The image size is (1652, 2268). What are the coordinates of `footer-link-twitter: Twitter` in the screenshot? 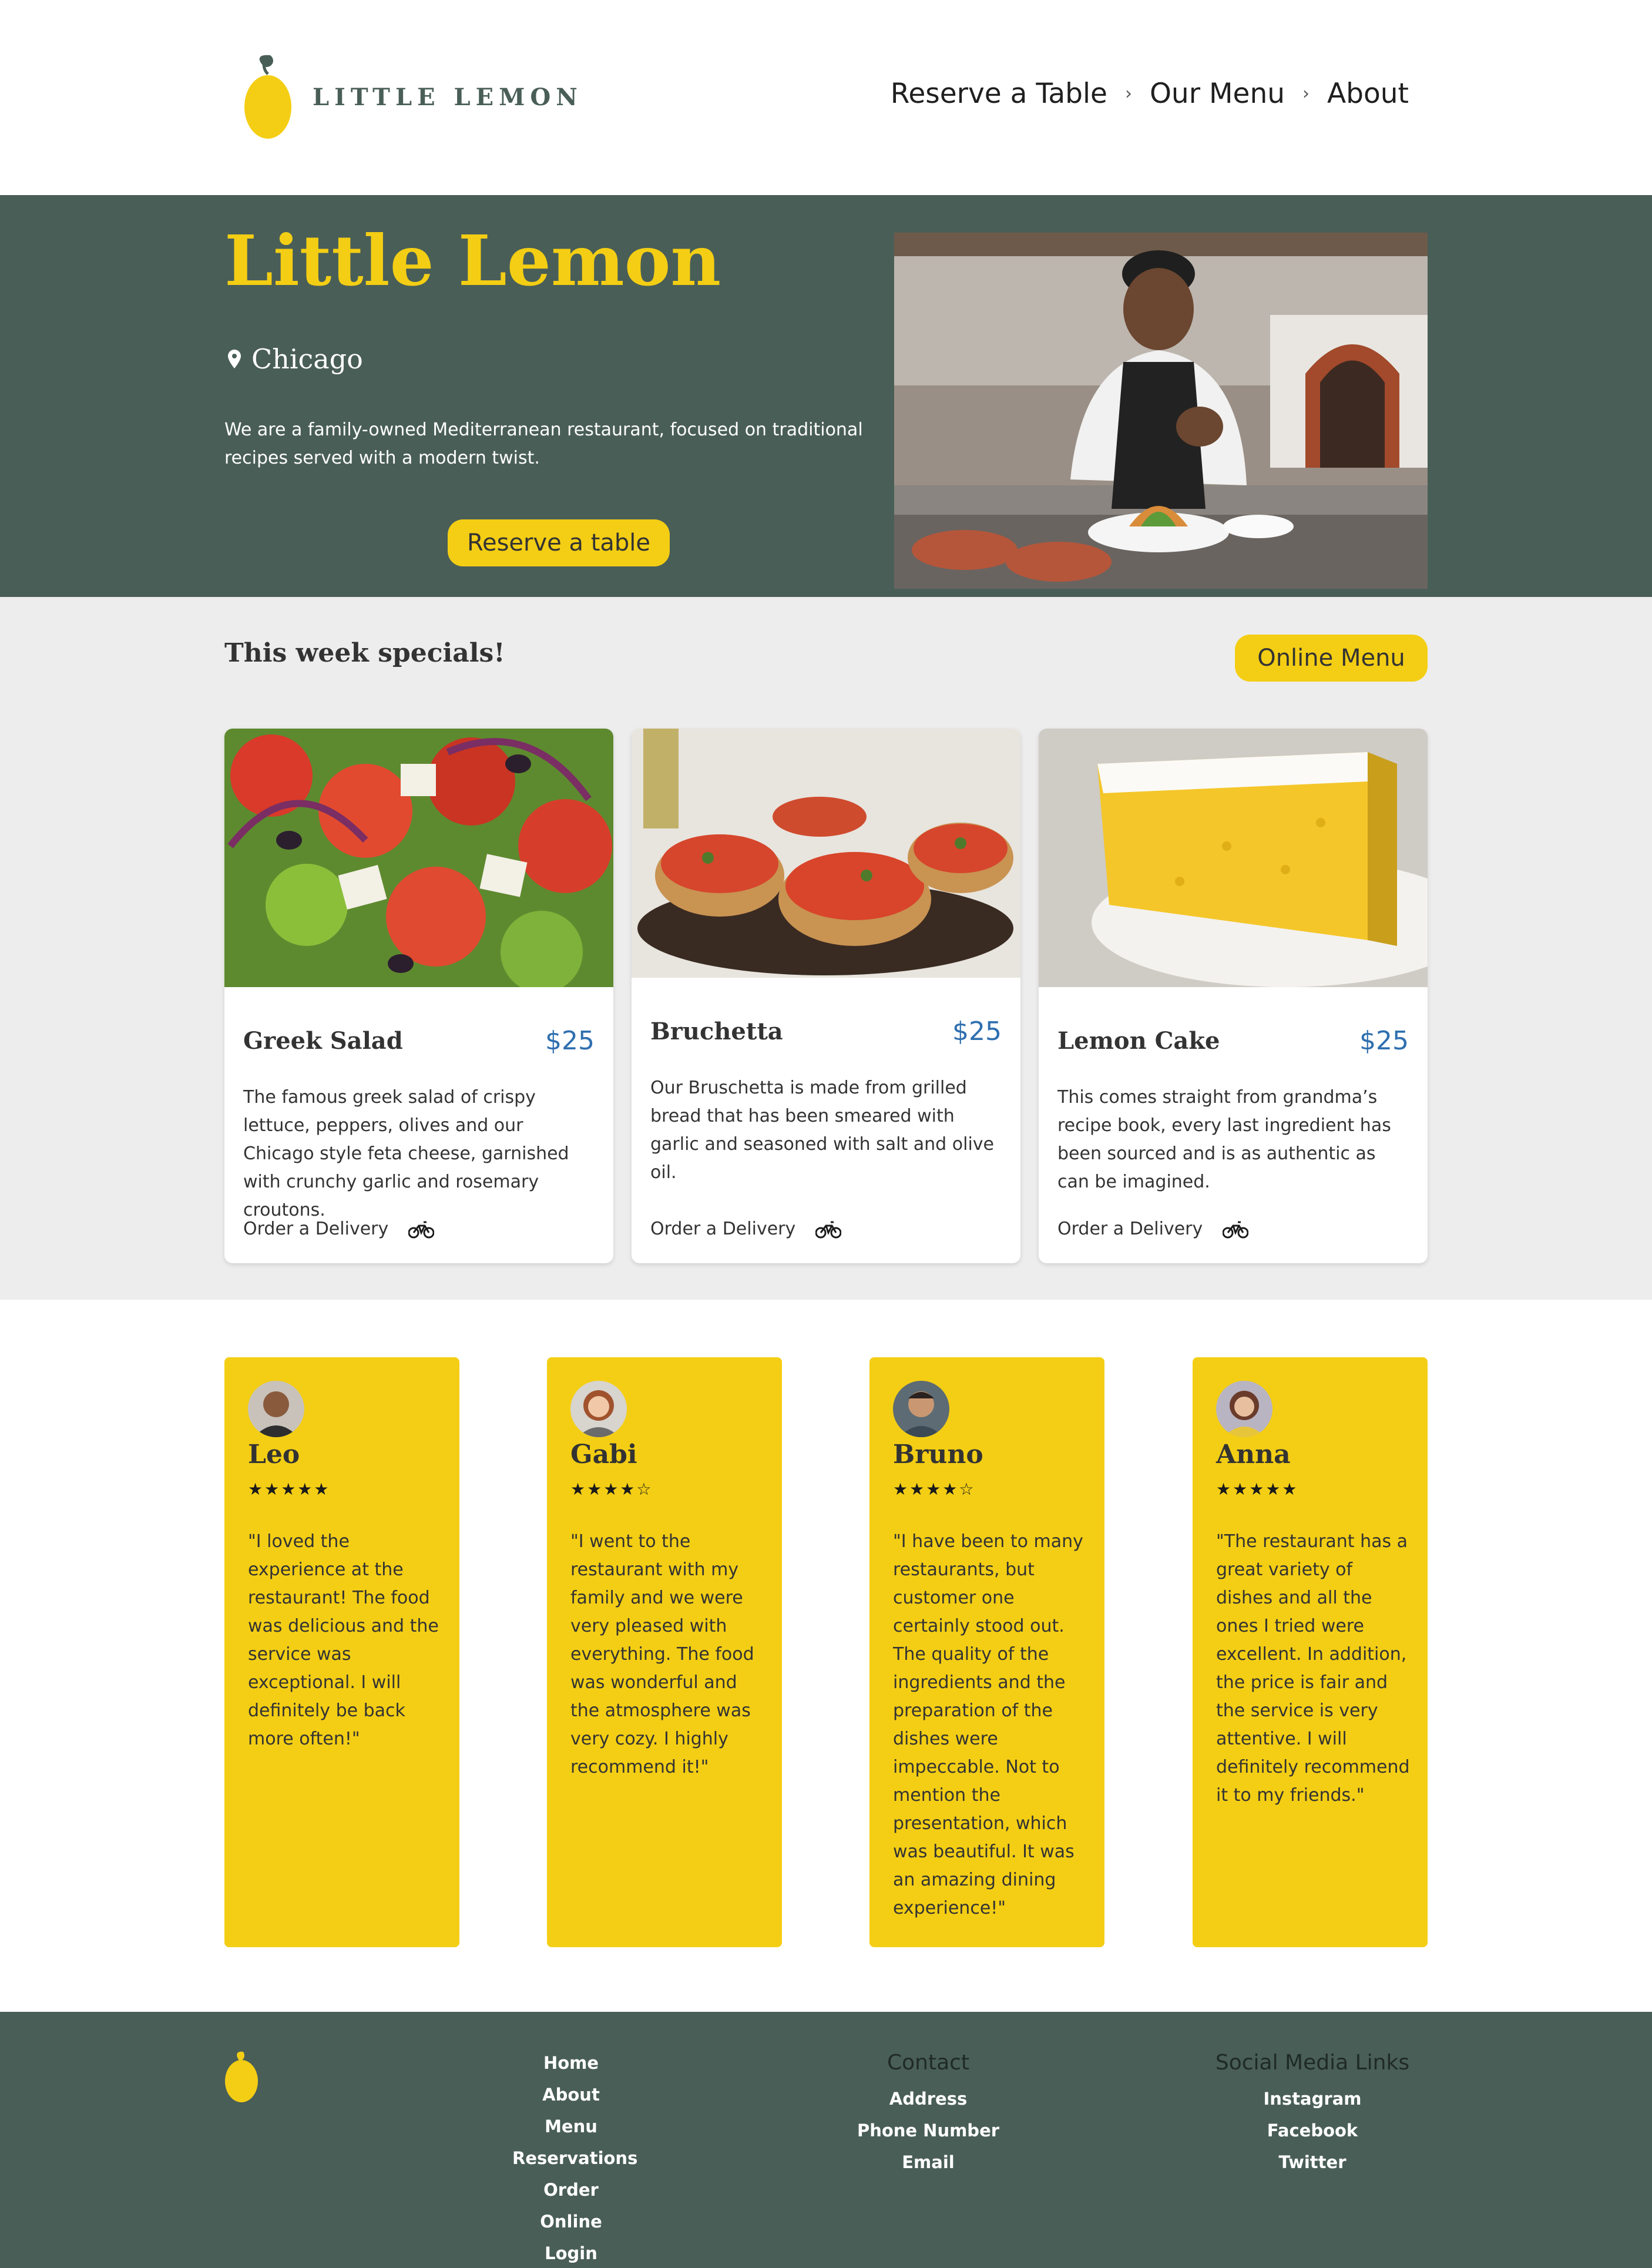 It's located at (1312, 2162).